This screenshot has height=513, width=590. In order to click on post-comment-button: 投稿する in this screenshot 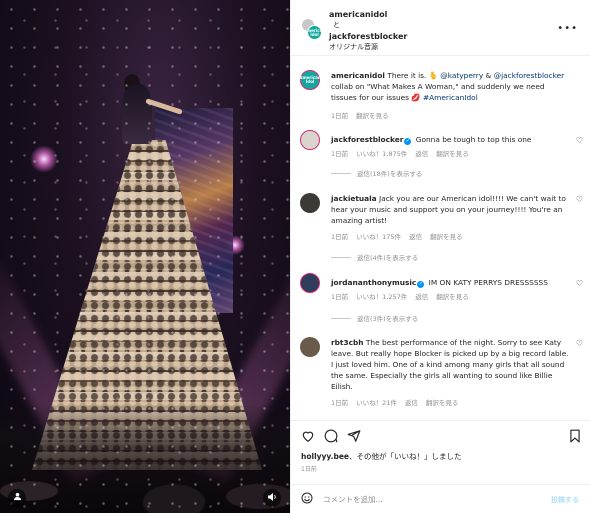, I will do `click(565, 500)`.